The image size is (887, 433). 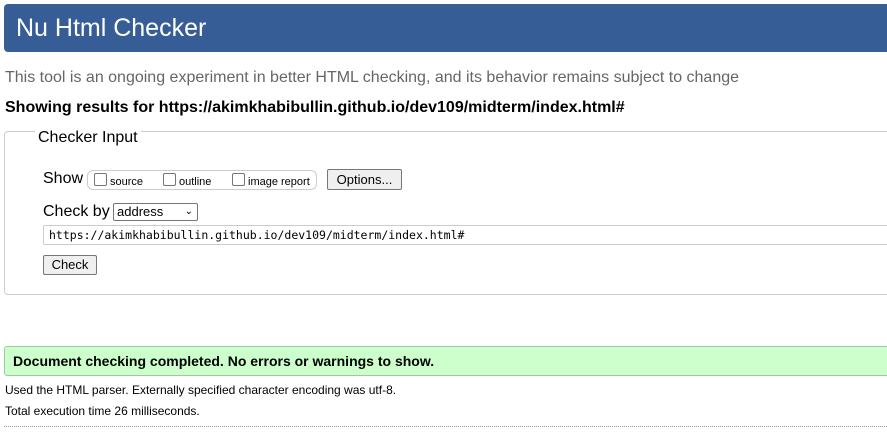 What do you see at coordinates (188, 211) in the screenshot?
I see `chevron-down-icon: ⌄` at bounding box center [188, 211].